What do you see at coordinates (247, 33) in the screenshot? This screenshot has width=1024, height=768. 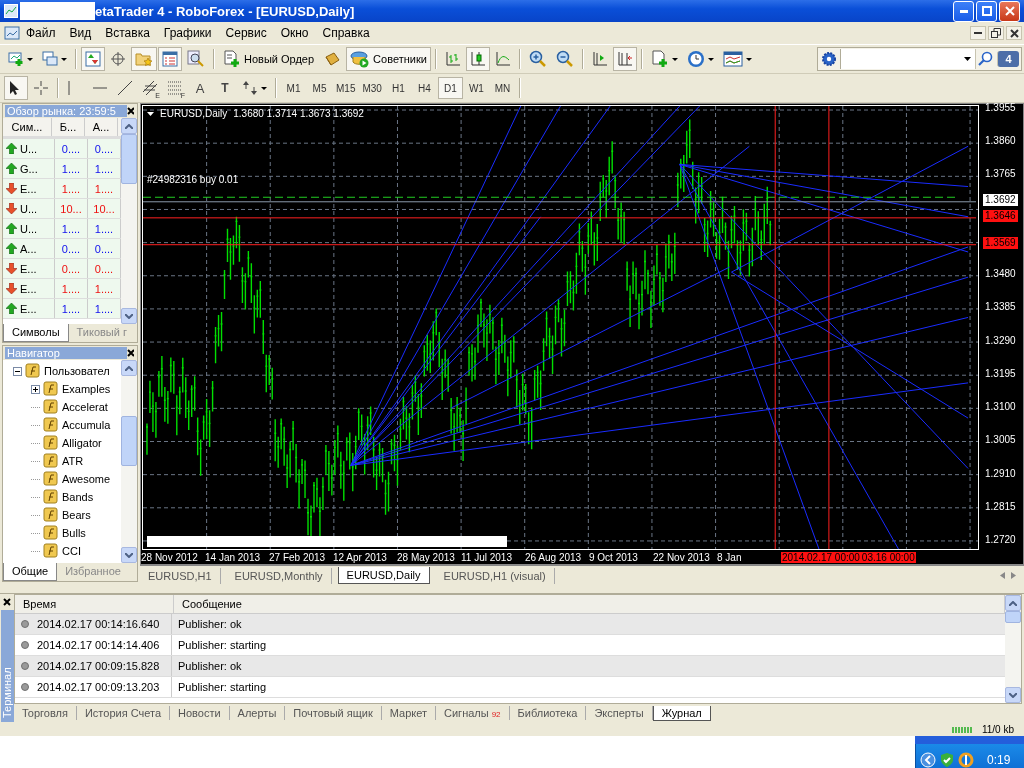 I see `menu-item: Сервис` at bounding box center [247, 33].